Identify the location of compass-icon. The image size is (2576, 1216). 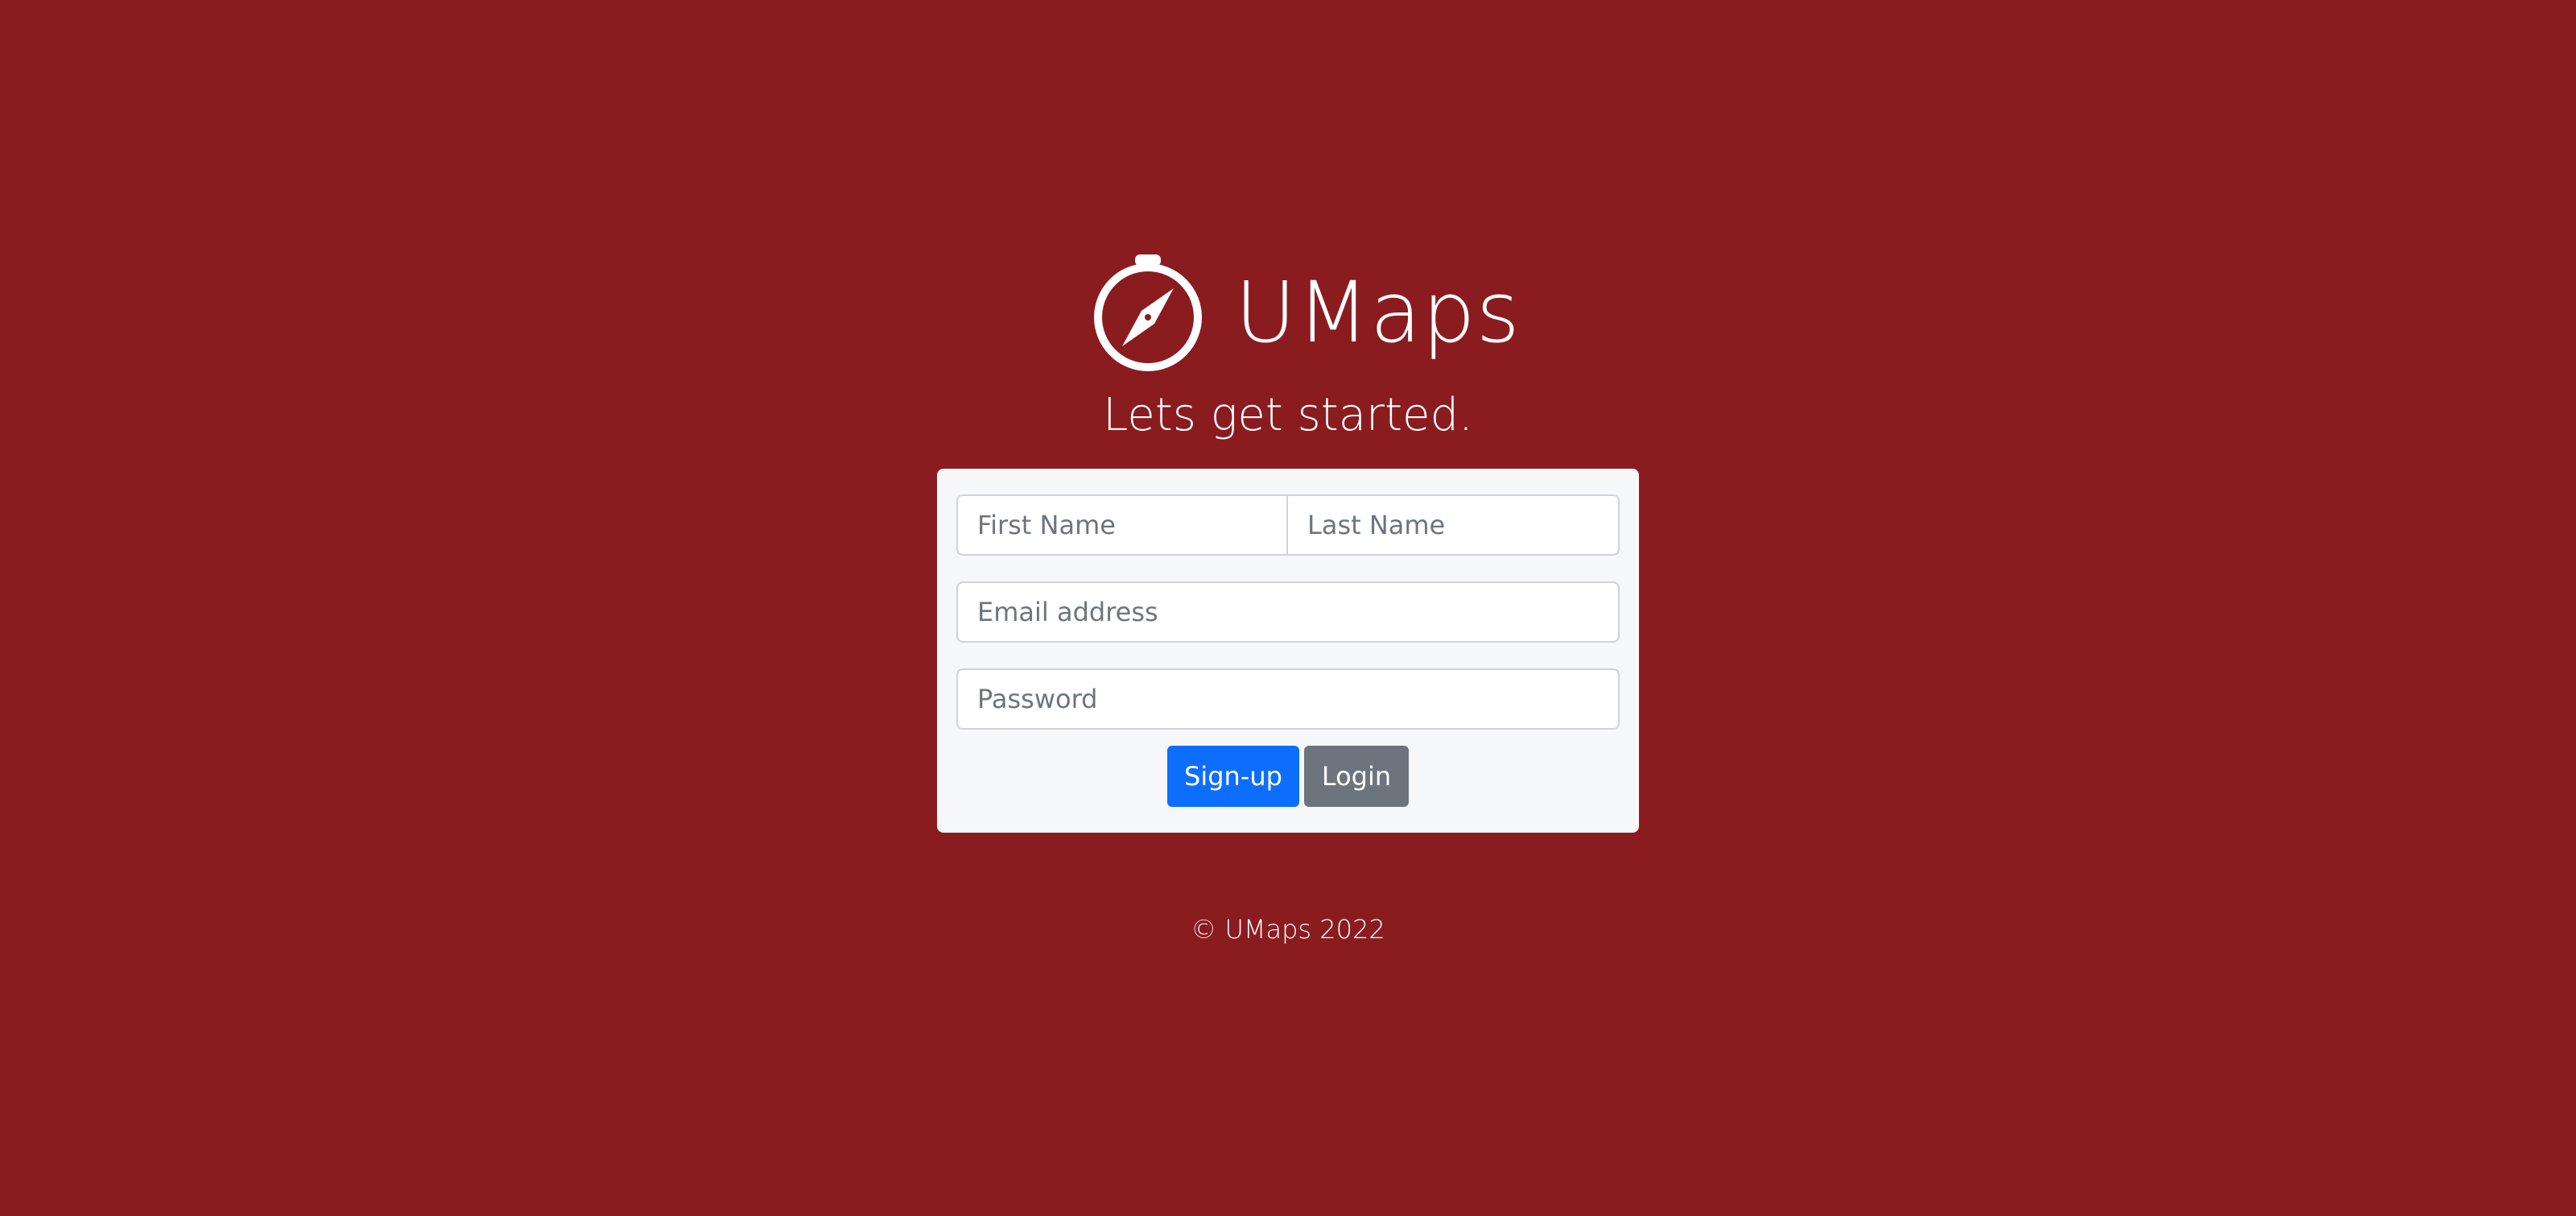
(1148, 312).